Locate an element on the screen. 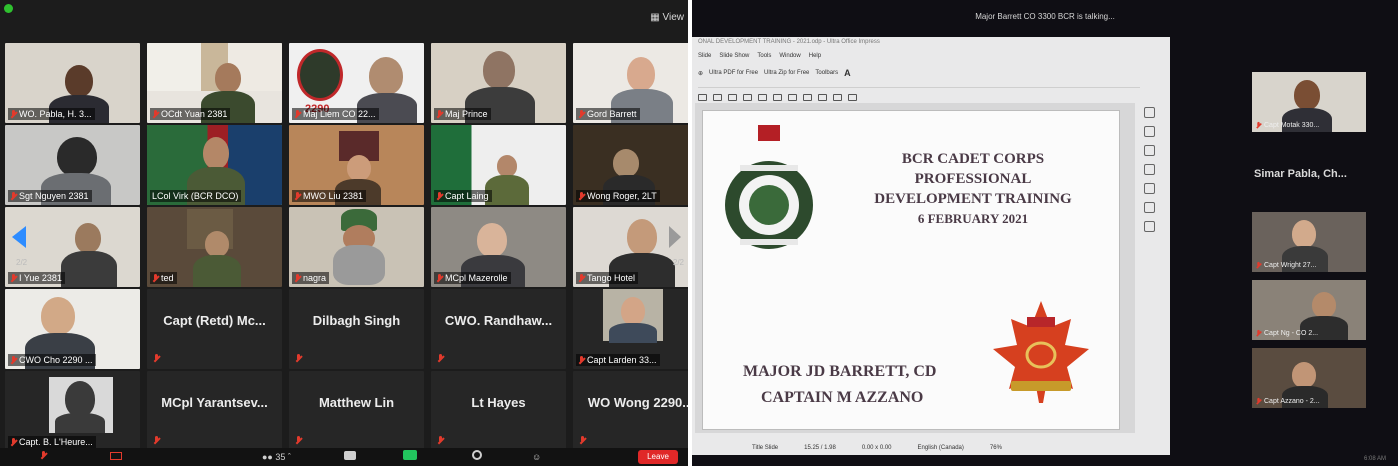  leave-button: Leave is located at coordinates (658, 457).